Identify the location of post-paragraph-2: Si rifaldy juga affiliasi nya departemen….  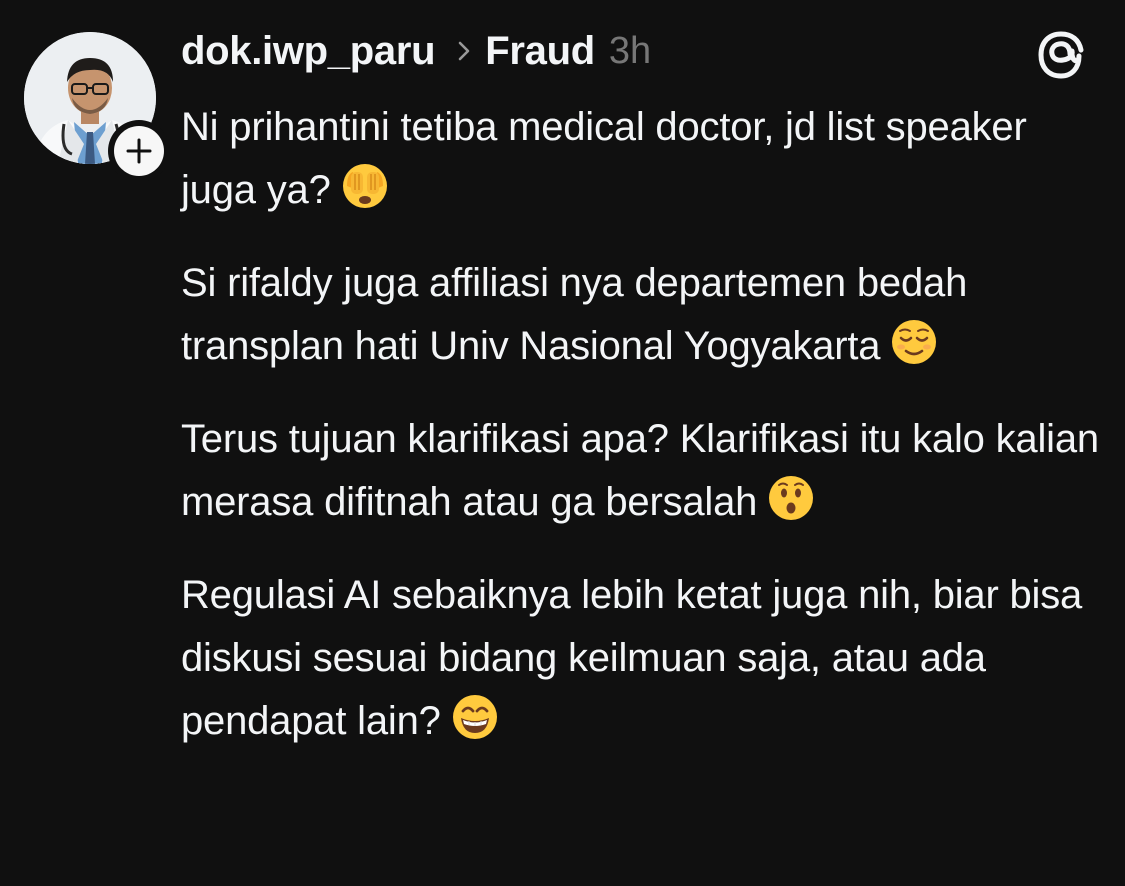
(641, 315).